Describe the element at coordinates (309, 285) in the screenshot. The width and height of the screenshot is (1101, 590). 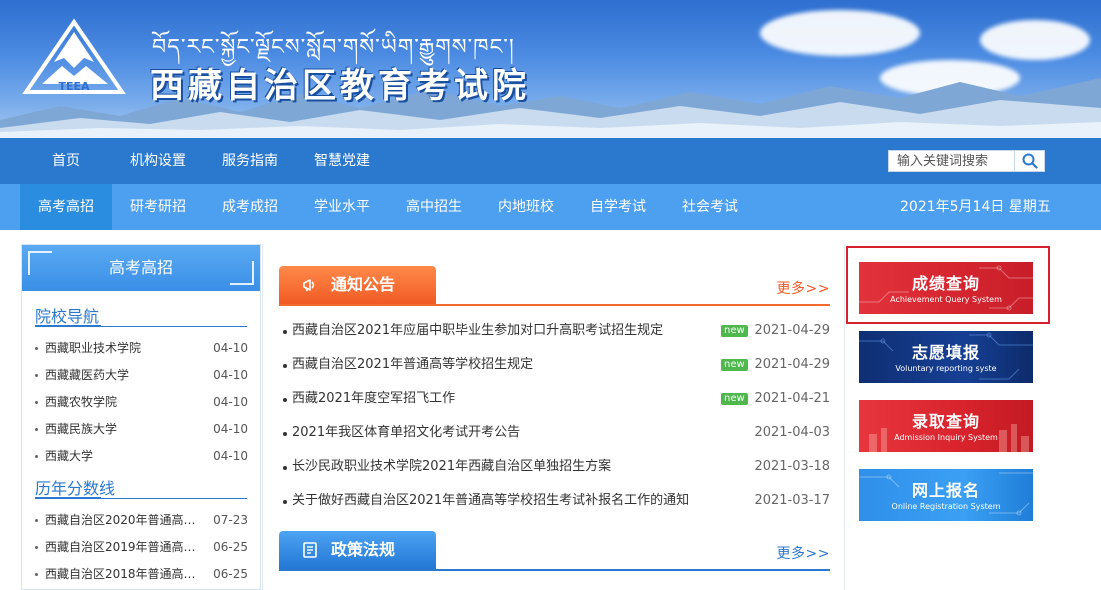
I see `megaphone-icon` at that location.